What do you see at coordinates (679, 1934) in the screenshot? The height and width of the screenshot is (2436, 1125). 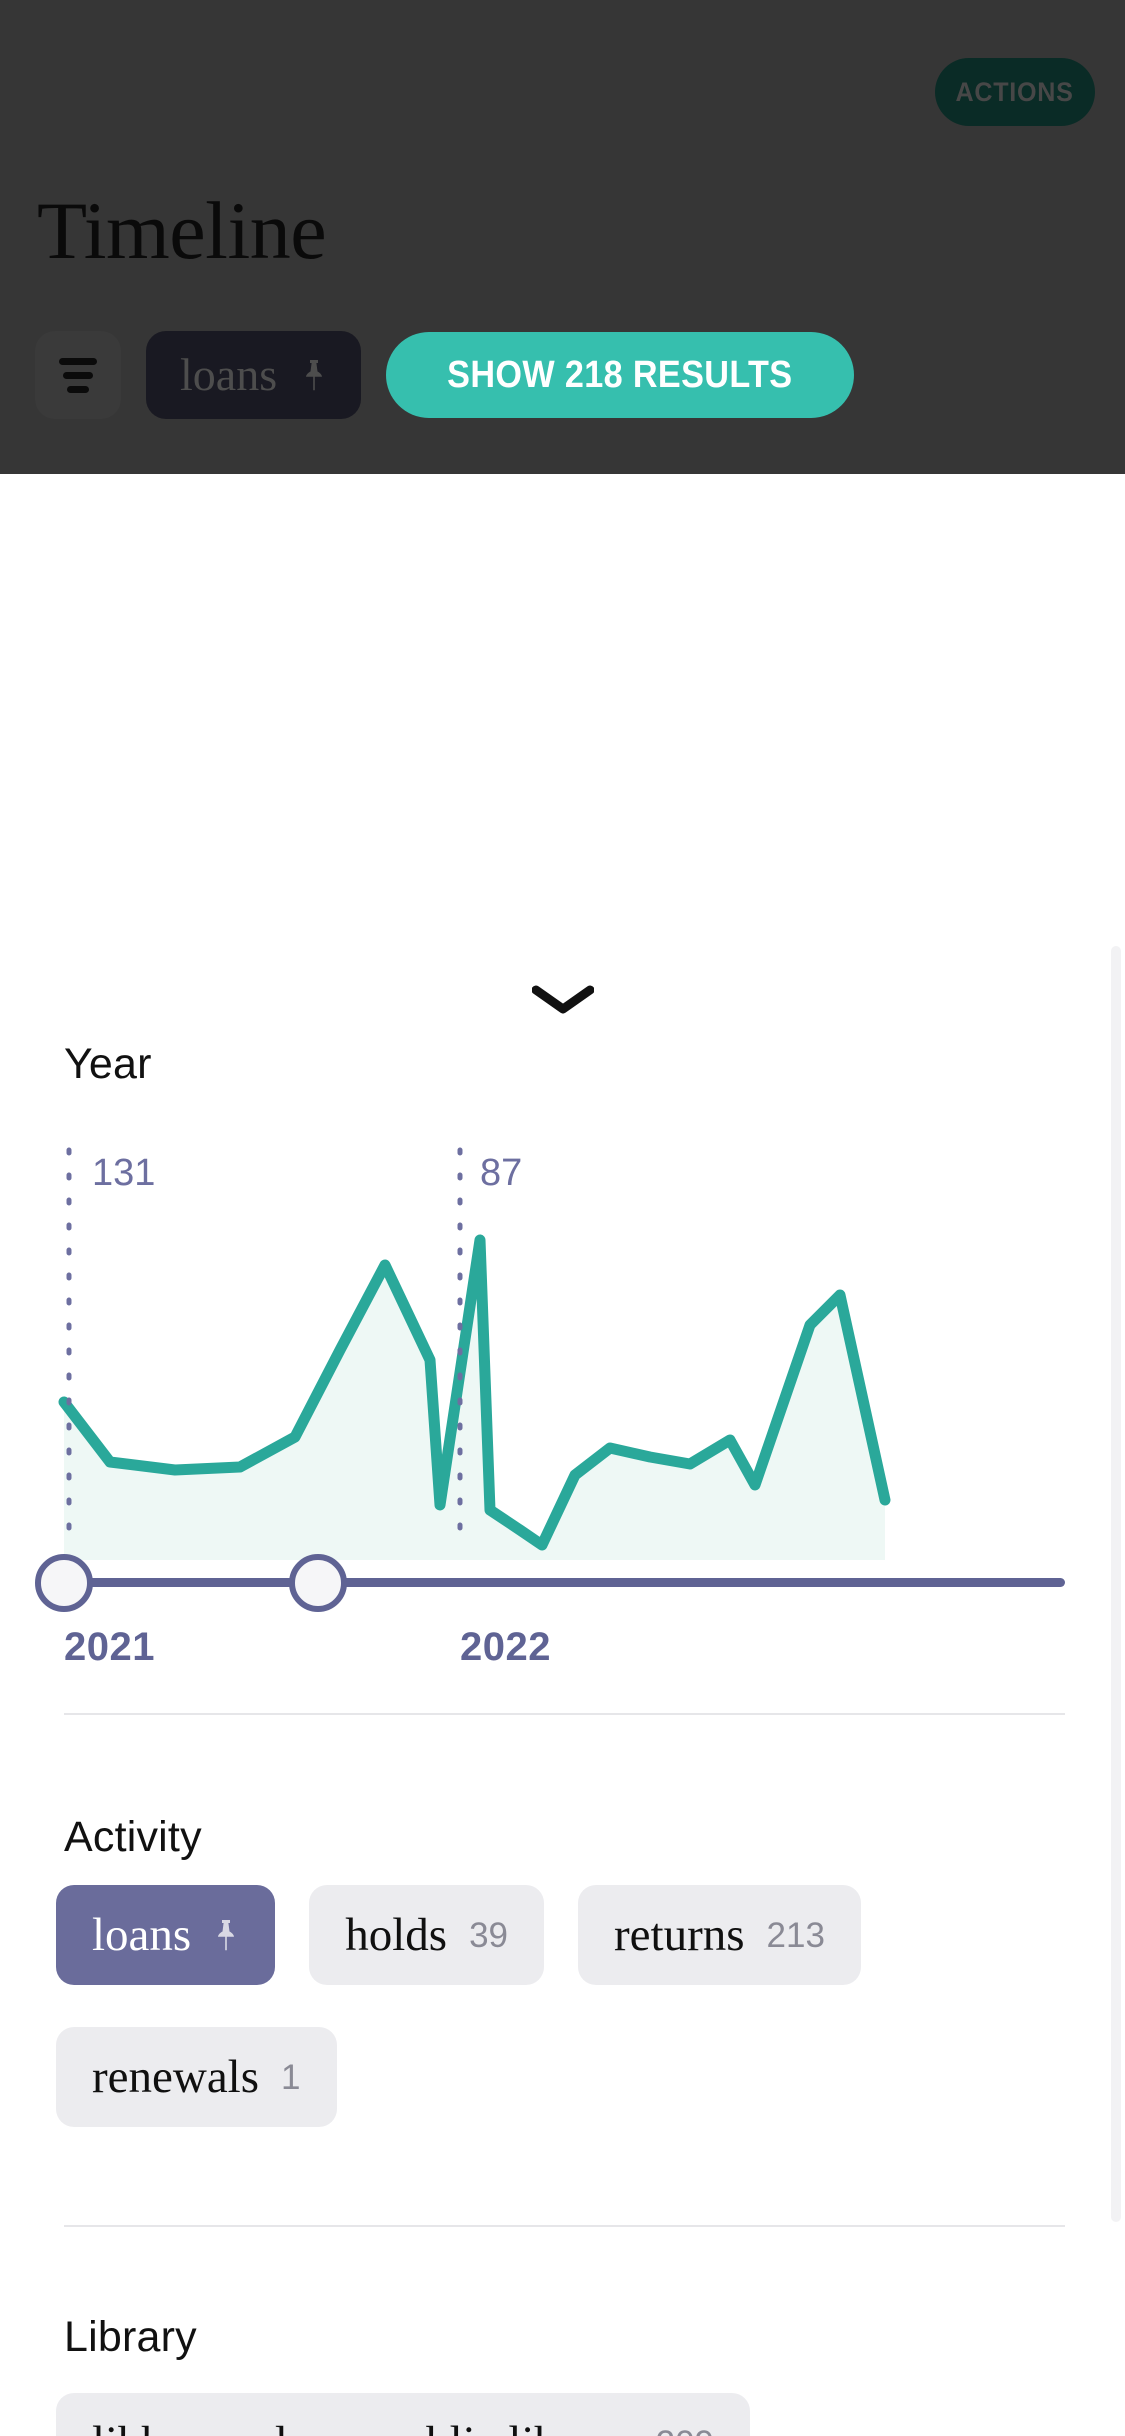 I see `chip-label: returns` at bounding box center [679, 1934].